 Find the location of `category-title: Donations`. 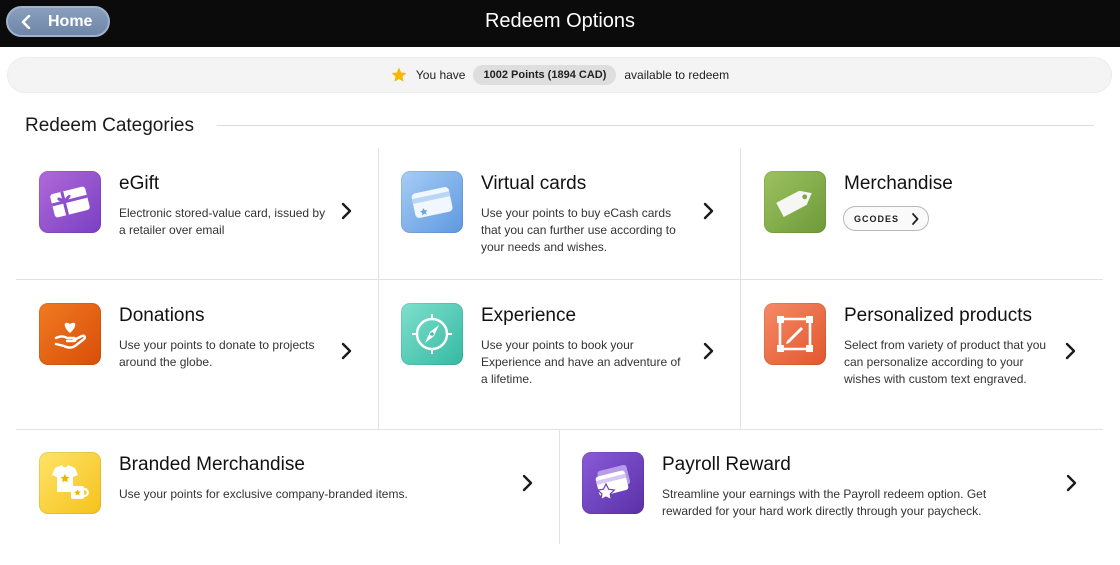

category-title: Donations is located at coordinates (162, 315).